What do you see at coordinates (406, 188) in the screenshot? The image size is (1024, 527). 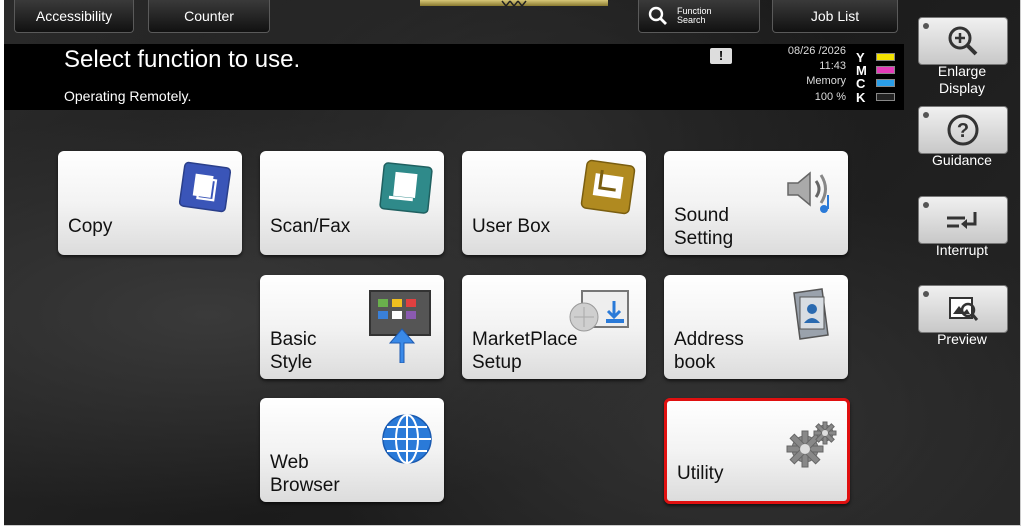 I see `scan-fax-icon` at bounding box center [406, 188].